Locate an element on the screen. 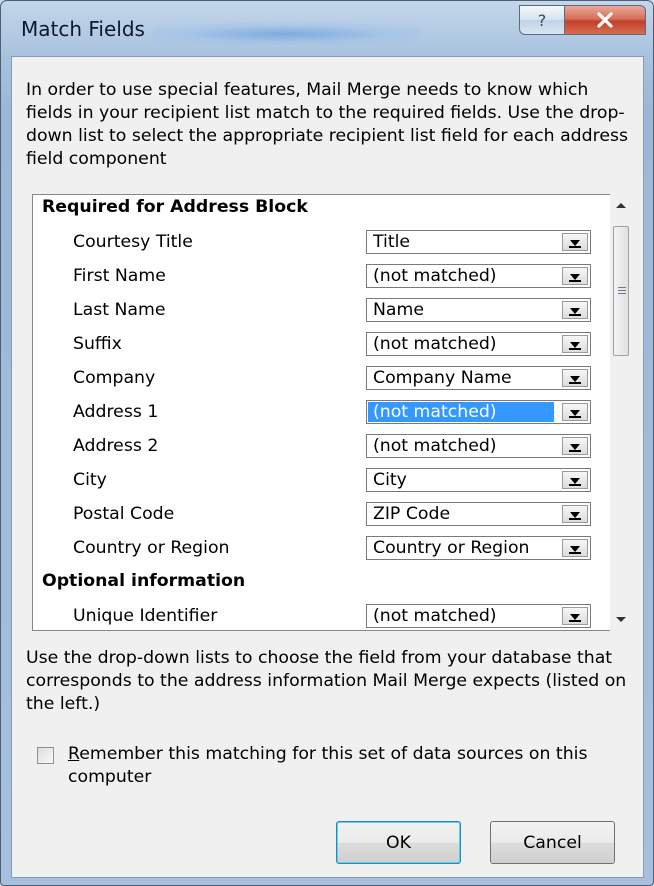 The image size is (654, 886). combo-value: Title is located at coordinates (392, 242).